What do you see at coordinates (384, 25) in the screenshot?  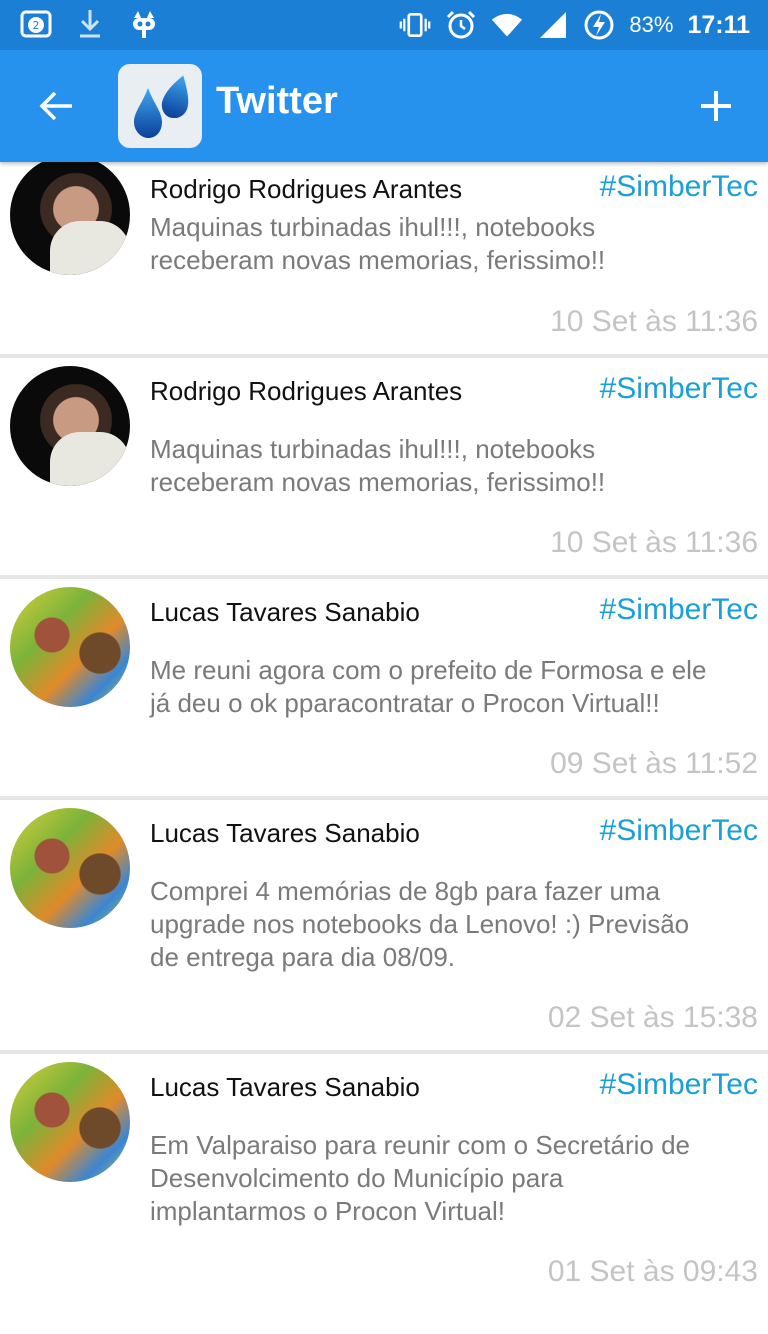 I see `status-bar: 2 83% 17:11` at bounding box center [384, 25].